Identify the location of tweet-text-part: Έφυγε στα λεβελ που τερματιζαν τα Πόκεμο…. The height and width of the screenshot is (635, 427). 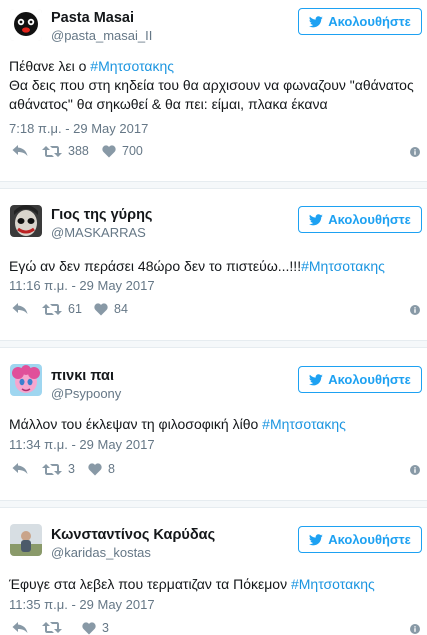
(150, 584).